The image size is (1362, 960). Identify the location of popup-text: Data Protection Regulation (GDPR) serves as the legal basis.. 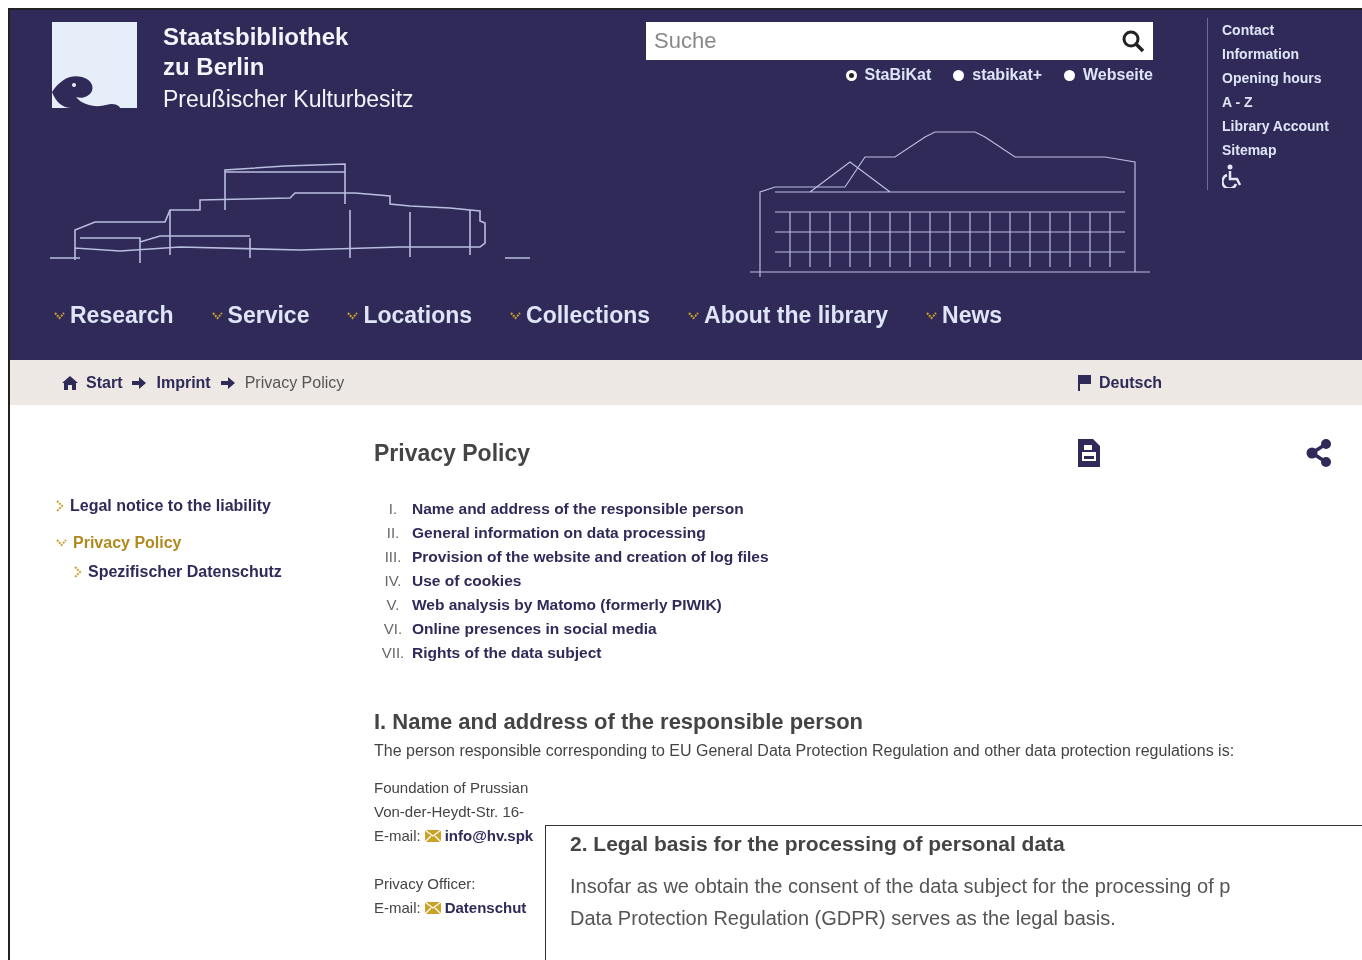
(843, 918).